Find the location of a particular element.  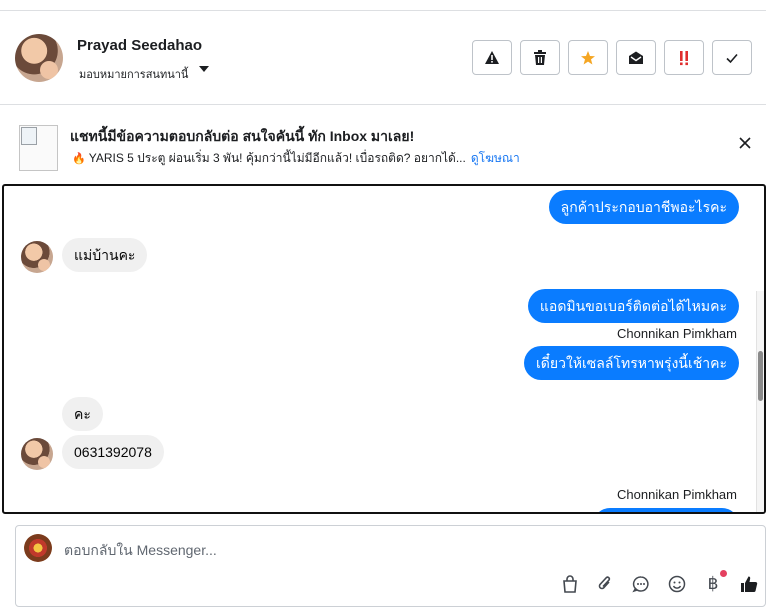

emoji-icon is located at coordinates (677, 584).